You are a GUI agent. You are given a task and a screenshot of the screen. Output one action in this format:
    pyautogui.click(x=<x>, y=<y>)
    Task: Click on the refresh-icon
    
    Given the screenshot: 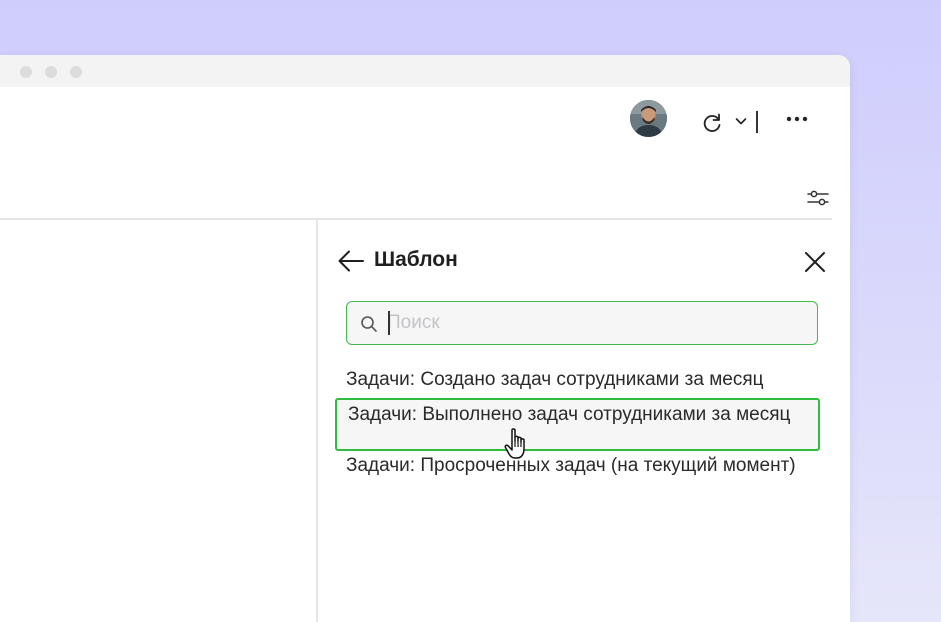 What is the action you would take?
    pyautogui.click(x=712, y=123)
    